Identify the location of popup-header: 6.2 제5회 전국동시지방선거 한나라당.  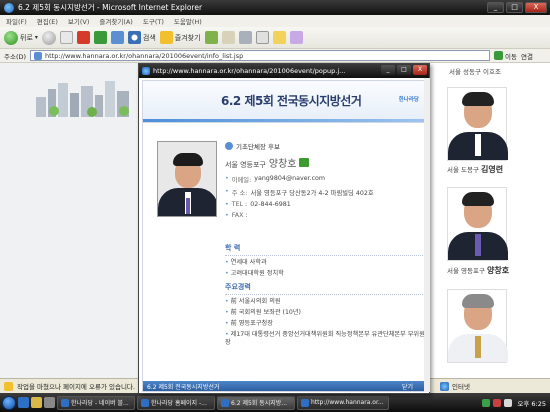
(284, 102).